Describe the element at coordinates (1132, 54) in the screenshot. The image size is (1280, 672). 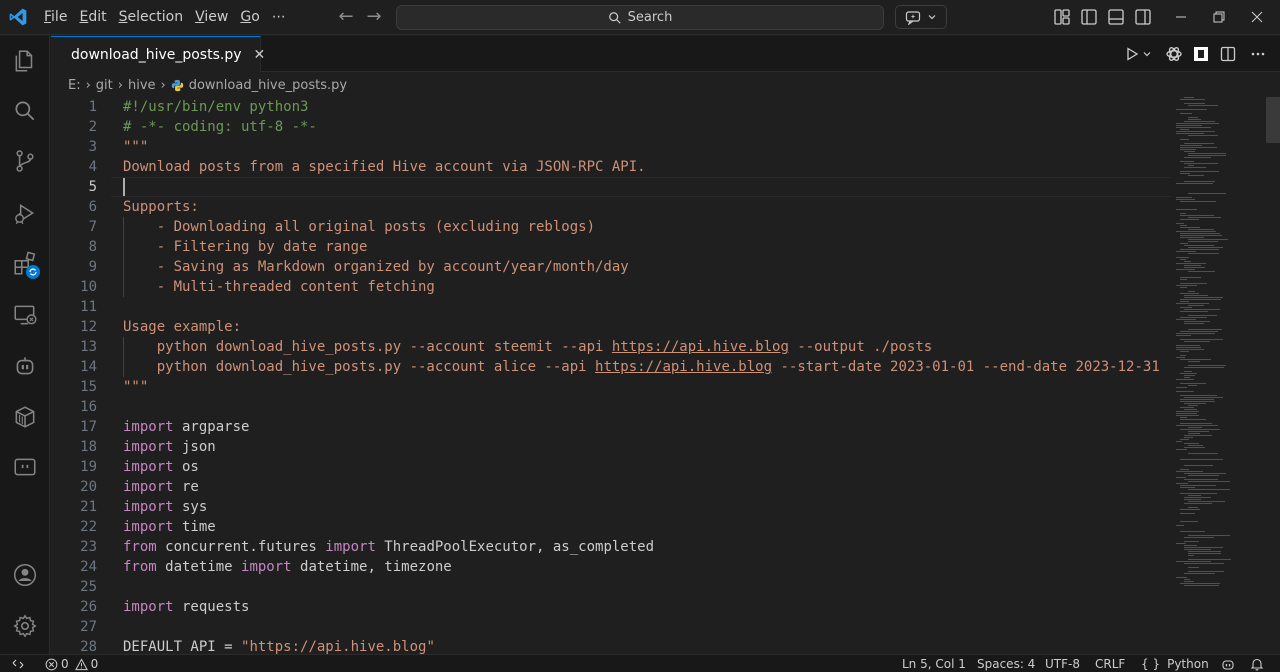
I see `run-python-file-icon` at that location.